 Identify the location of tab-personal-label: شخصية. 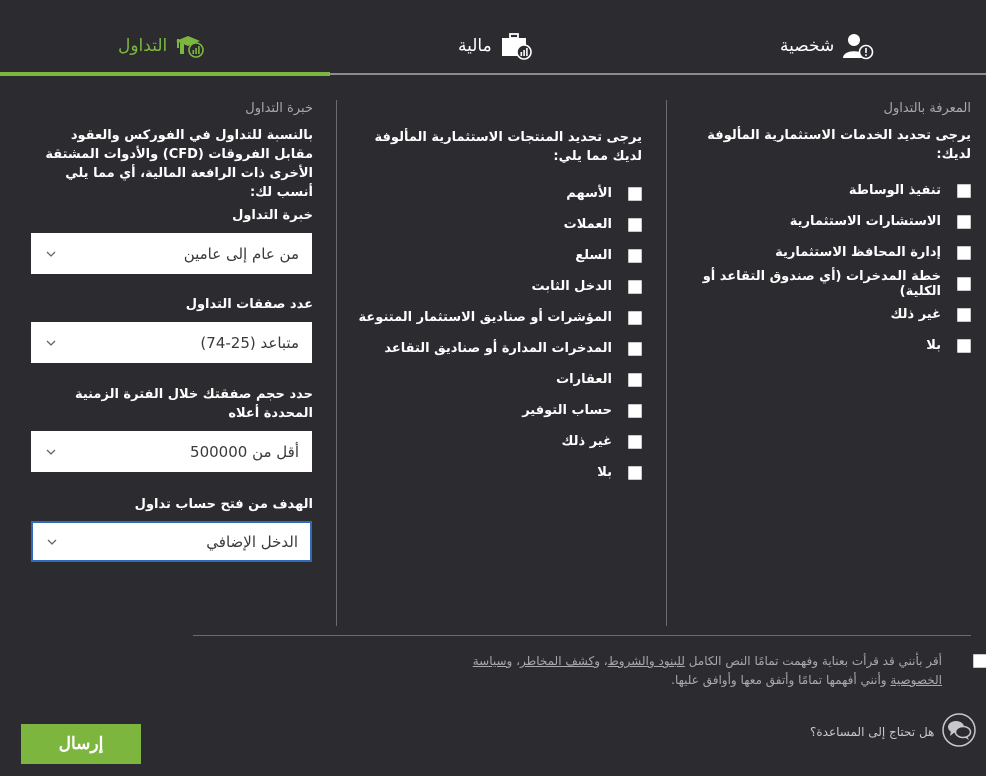
(807, 46).